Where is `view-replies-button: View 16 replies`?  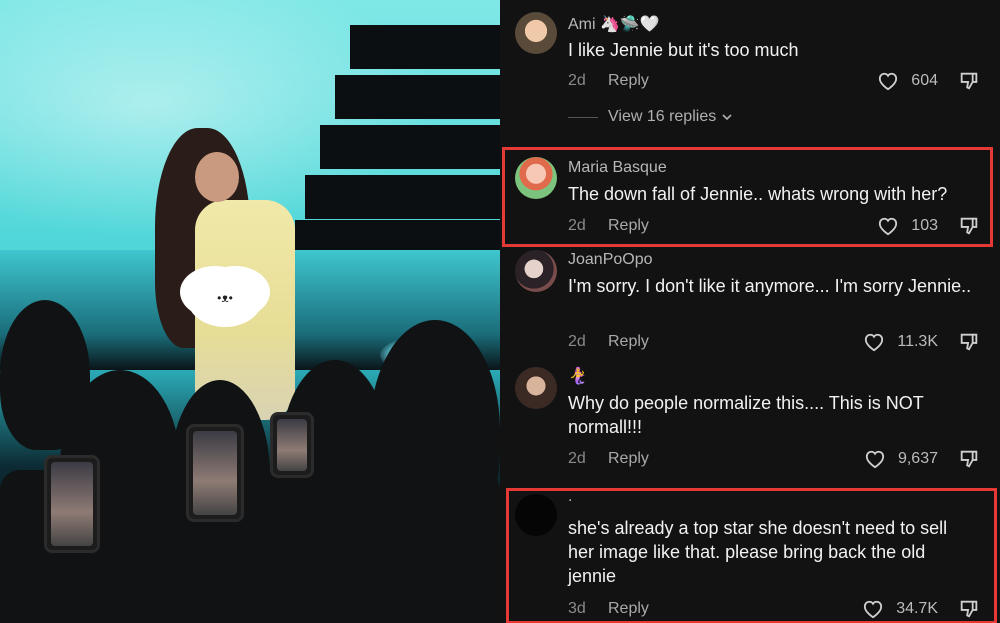 view-replies-button: View 16 replies is located at coordinates (651, 117).